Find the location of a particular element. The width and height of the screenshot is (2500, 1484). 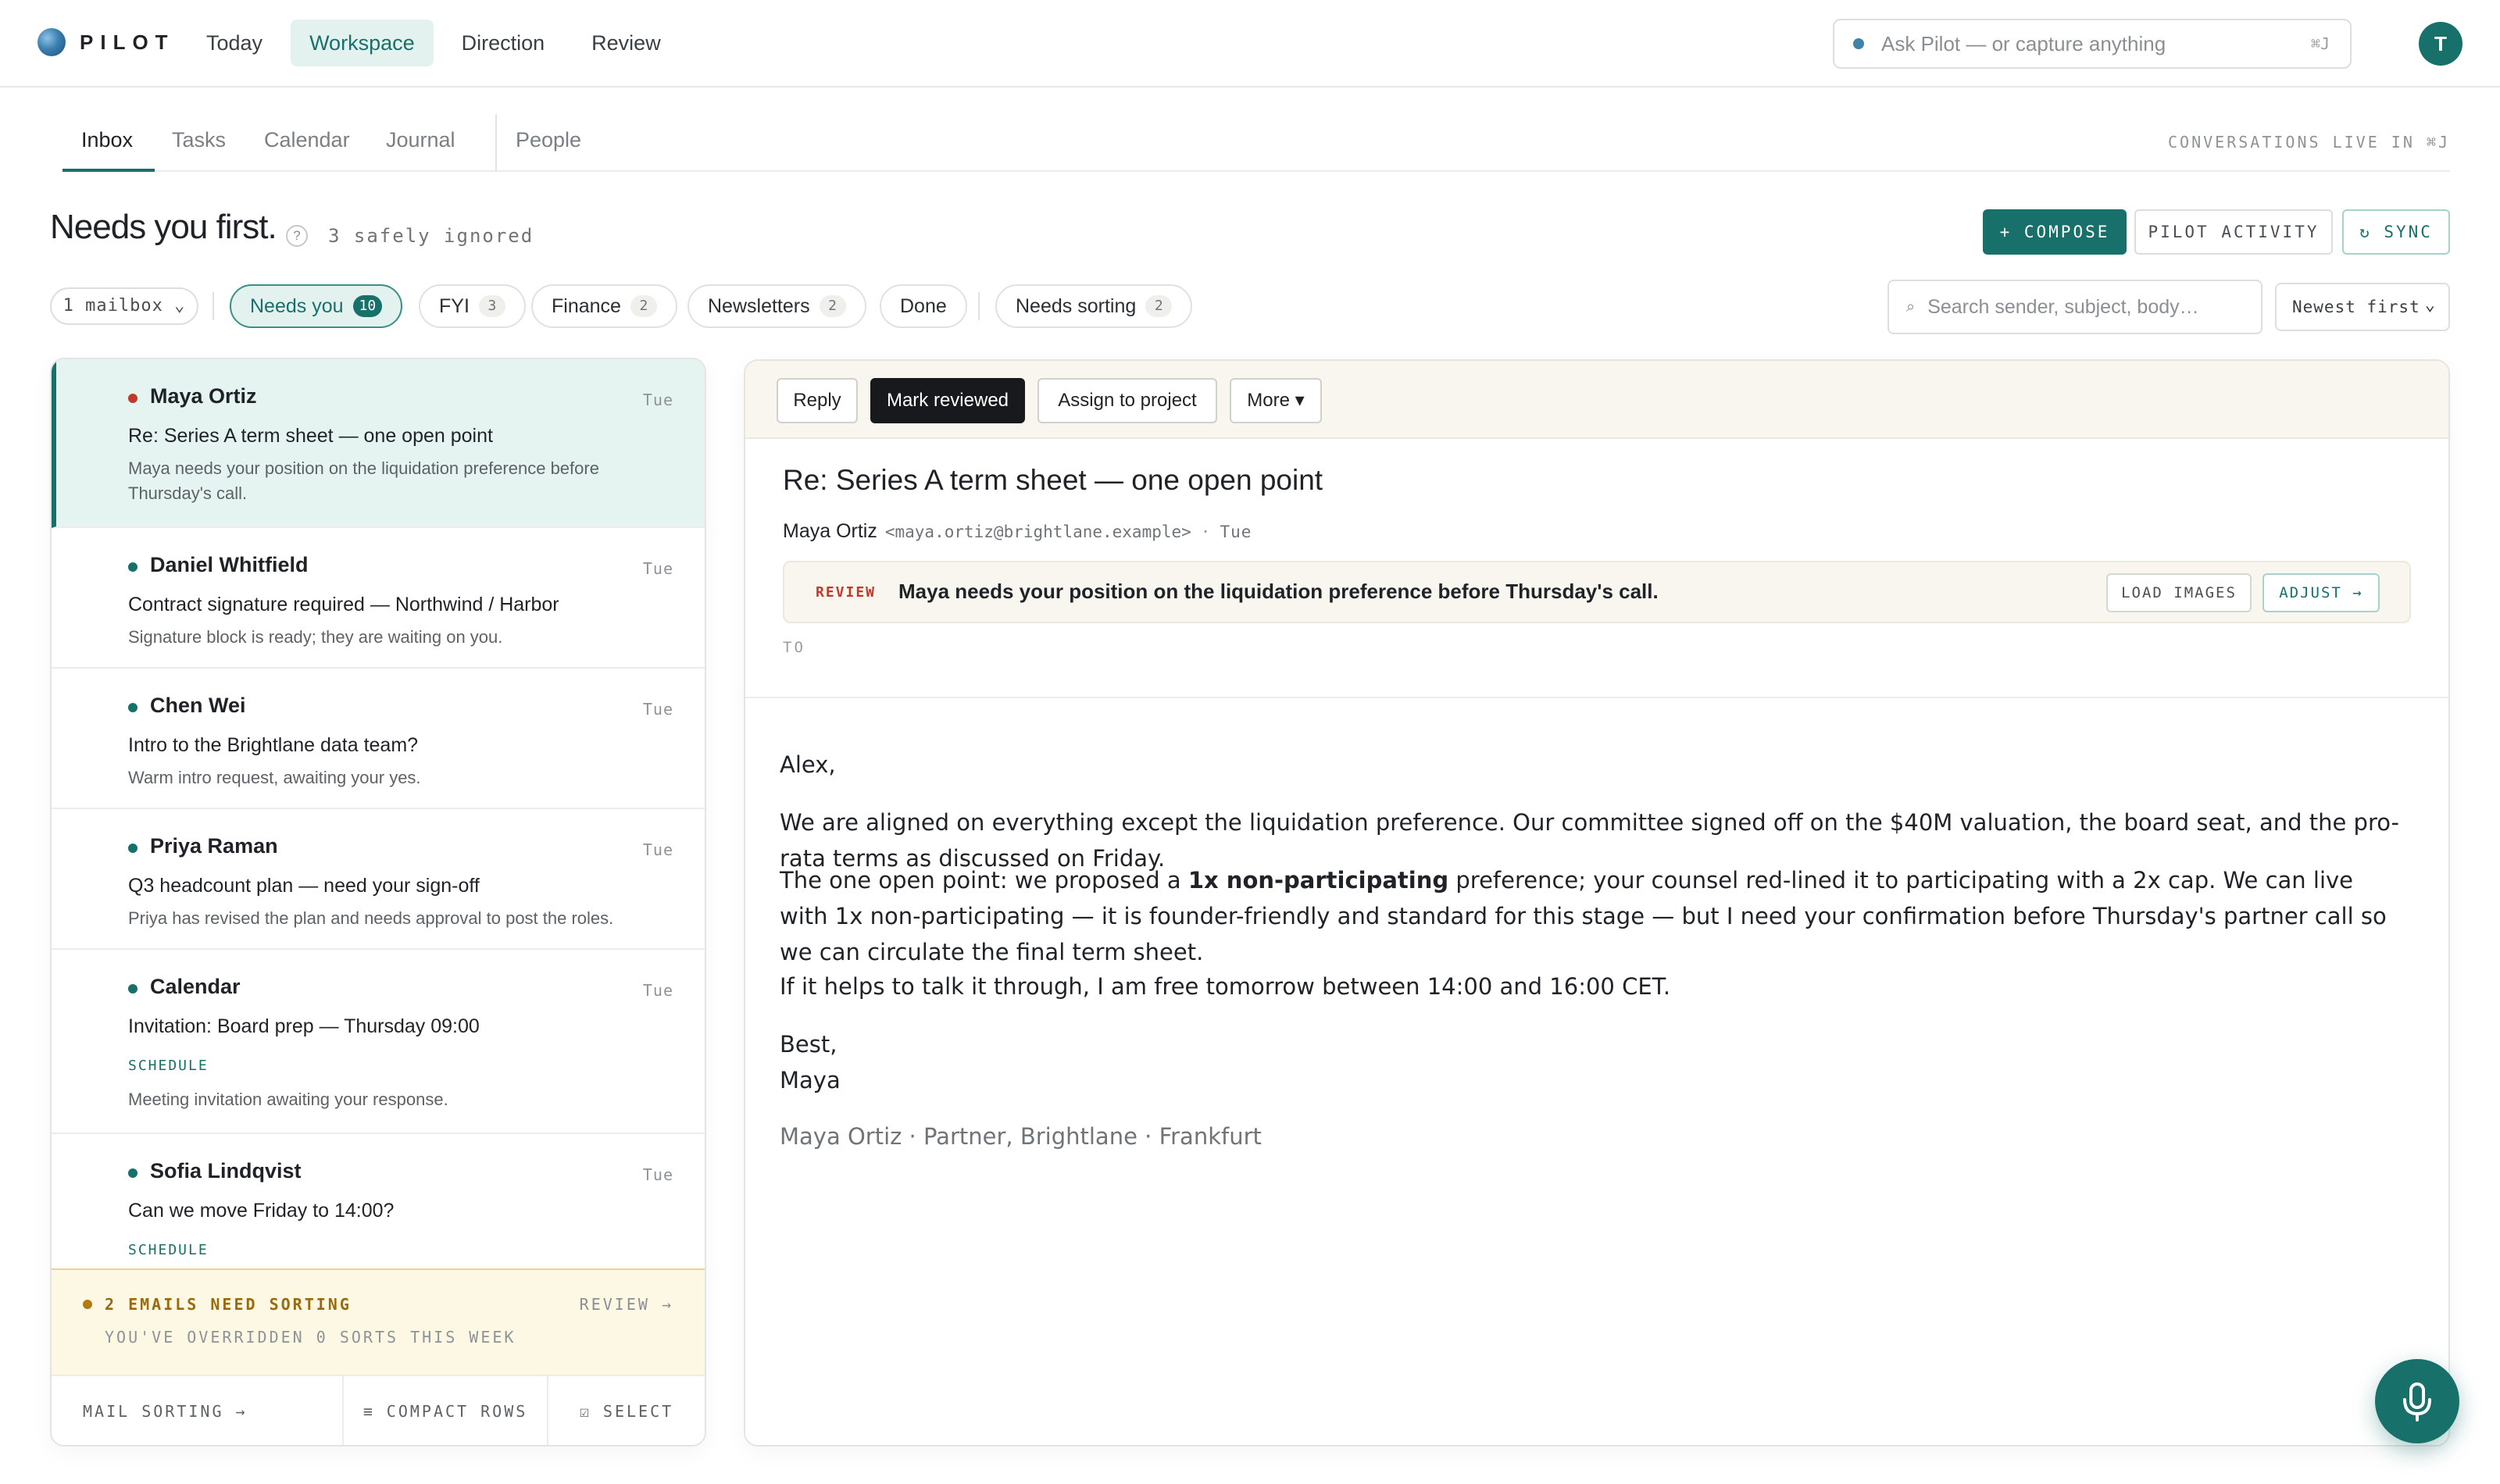

chip-count: 2 is located at coordinates (1159, 306).